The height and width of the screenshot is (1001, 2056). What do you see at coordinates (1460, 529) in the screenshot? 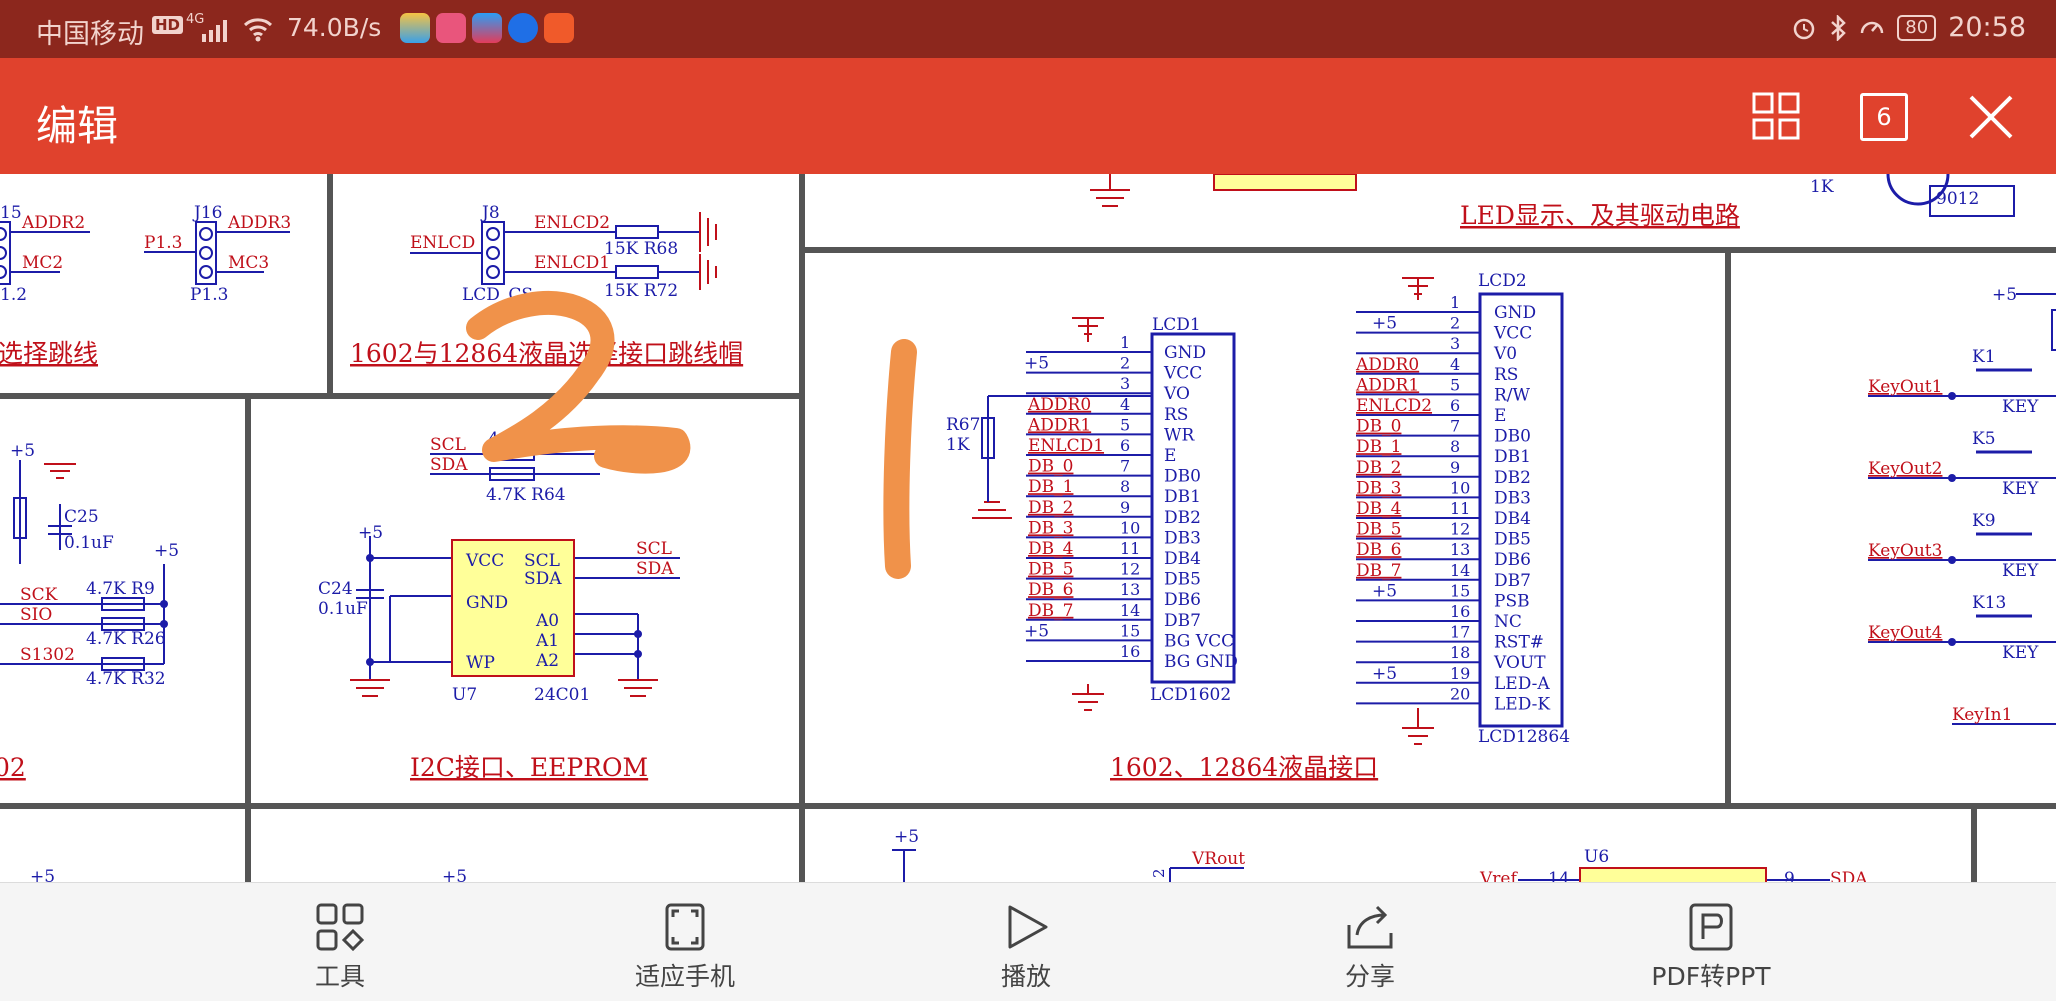
I see `lcd2-pin-number: 12` at bounding box center [1460, 529].